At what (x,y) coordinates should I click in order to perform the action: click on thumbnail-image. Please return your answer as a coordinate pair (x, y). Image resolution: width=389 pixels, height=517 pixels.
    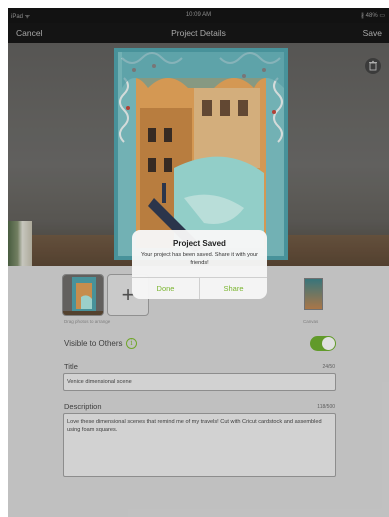
    Looking at the image, I should click on (83, 295).